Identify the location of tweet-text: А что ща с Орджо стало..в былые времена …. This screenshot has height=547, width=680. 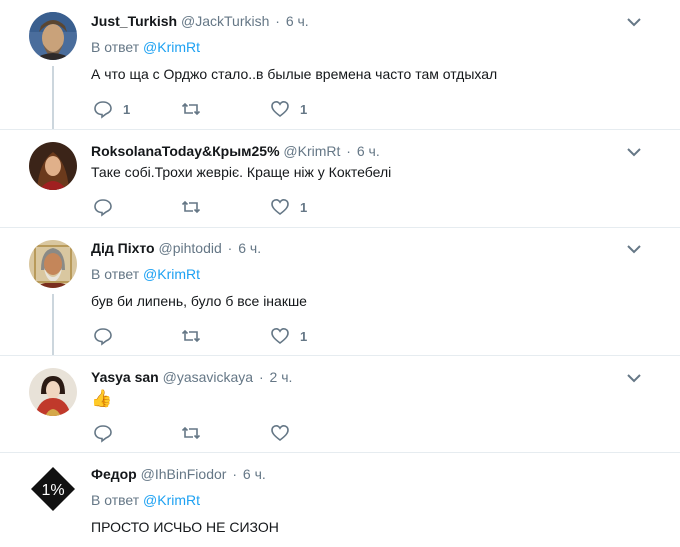
(294, 74).